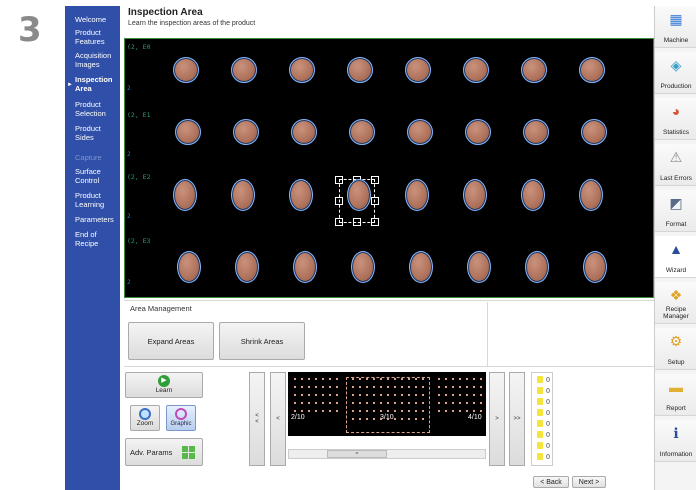 The height and width of the screenshot is (490, 696). What do you see at coordinates (675, 73) in the screenshot?
I see `toolbar-item-production: ◈ Production` at bounding box center [675, 73].